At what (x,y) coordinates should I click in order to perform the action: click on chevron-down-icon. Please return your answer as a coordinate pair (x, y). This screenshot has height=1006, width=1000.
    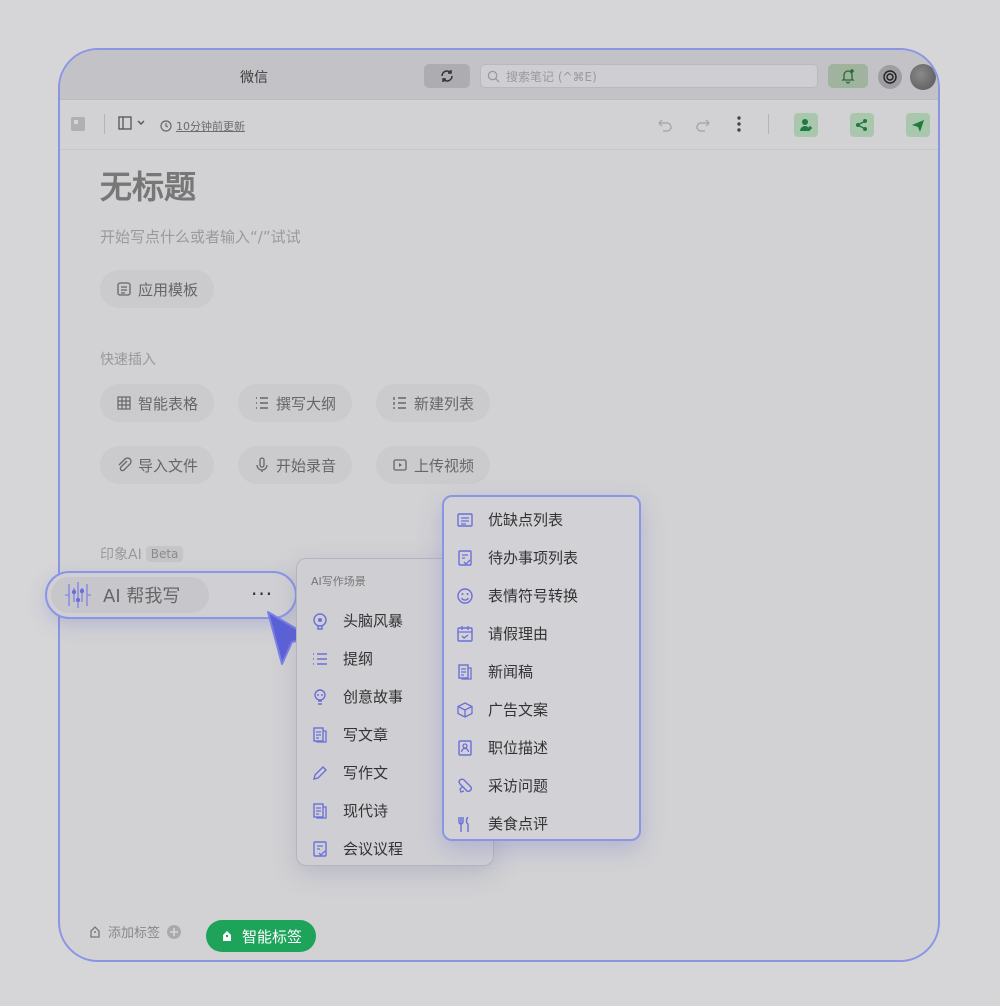
    Looking at the image, I should click on (141, 122).